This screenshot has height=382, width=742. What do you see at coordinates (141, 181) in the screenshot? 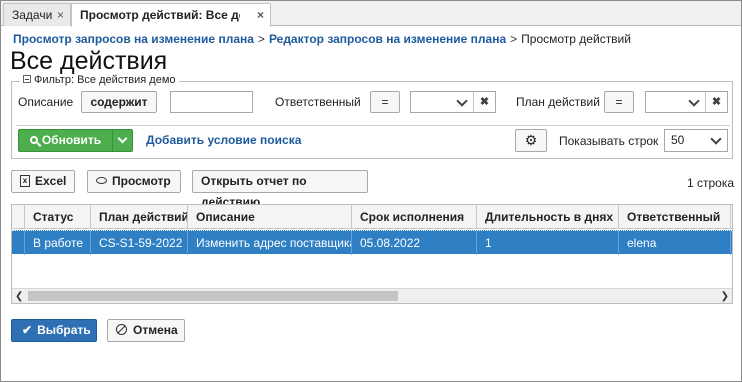
I see `preview-label: Просмотр` at bounding box center [141, 181].